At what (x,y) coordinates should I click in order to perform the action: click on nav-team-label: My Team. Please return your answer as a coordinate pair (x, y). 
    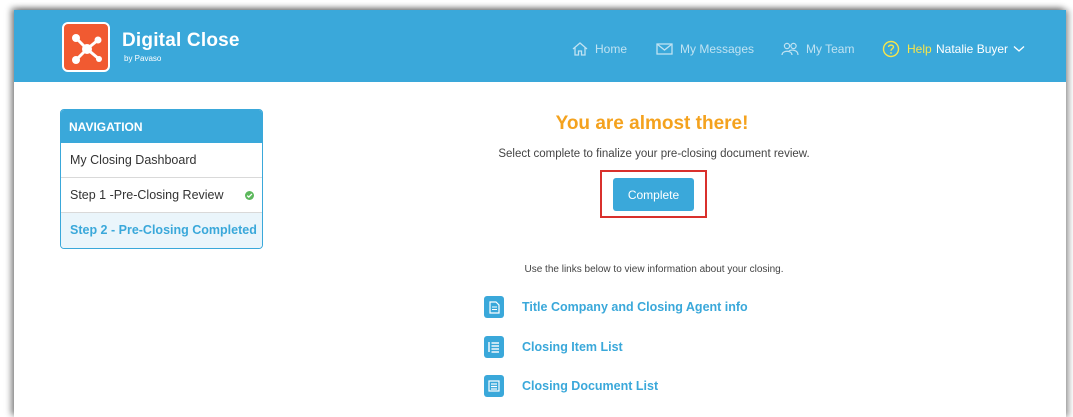
    Looking at the image, I should click on (830, 49).